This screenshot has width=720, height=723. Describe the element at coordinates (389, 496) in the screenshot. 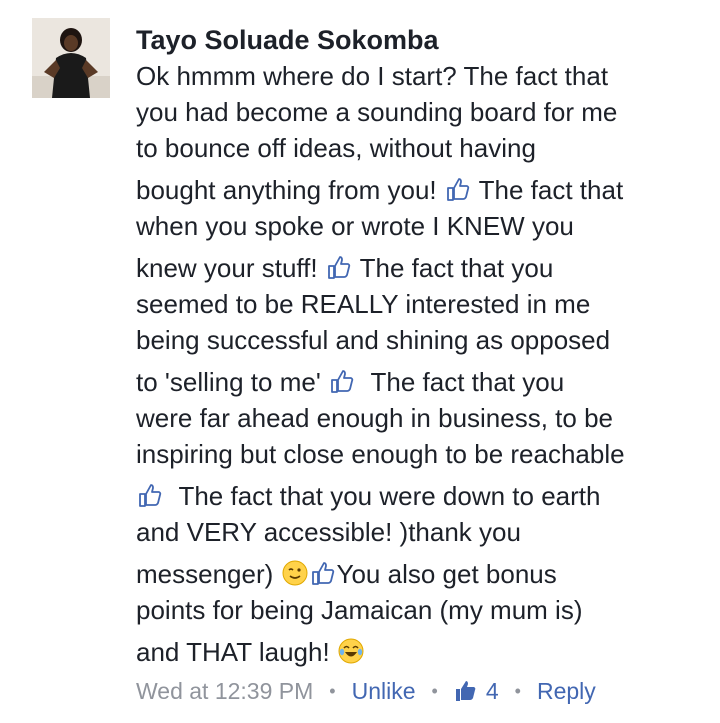

I see `comment-text: The fact that you were down to earth` at that location.